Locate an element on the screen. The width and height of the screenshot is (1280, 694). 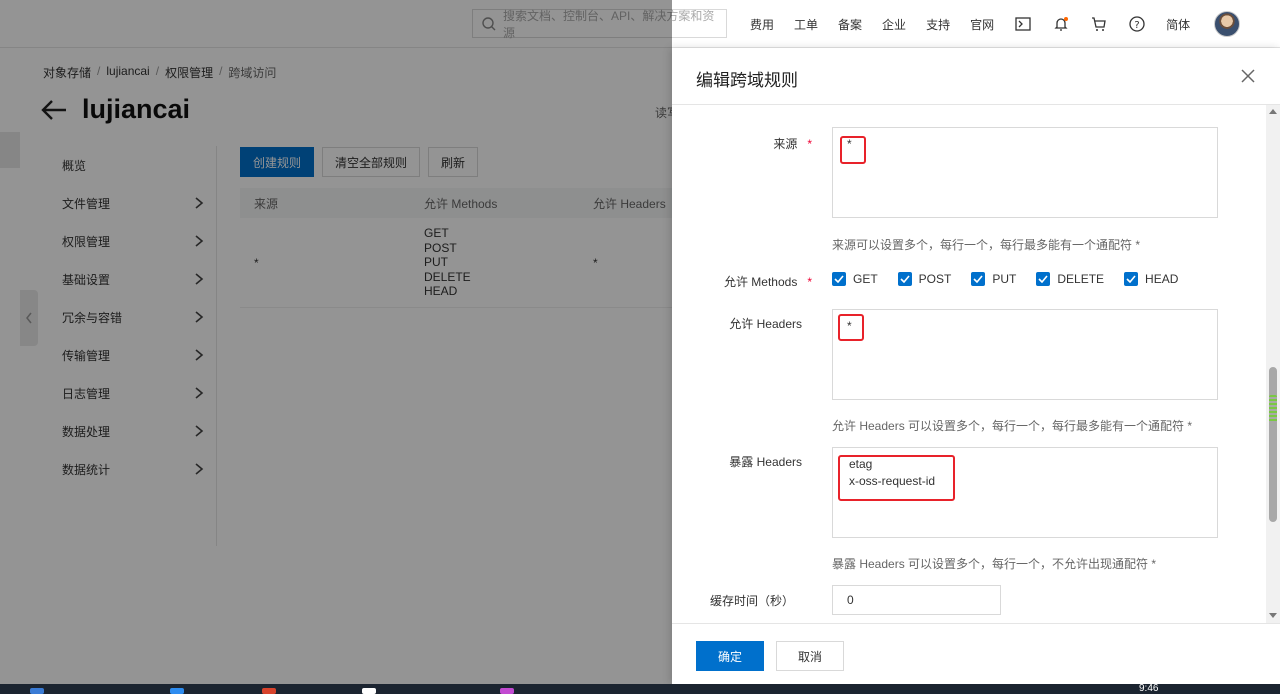
method-put-checkbox: PUT is located at coordinates (993, 279).